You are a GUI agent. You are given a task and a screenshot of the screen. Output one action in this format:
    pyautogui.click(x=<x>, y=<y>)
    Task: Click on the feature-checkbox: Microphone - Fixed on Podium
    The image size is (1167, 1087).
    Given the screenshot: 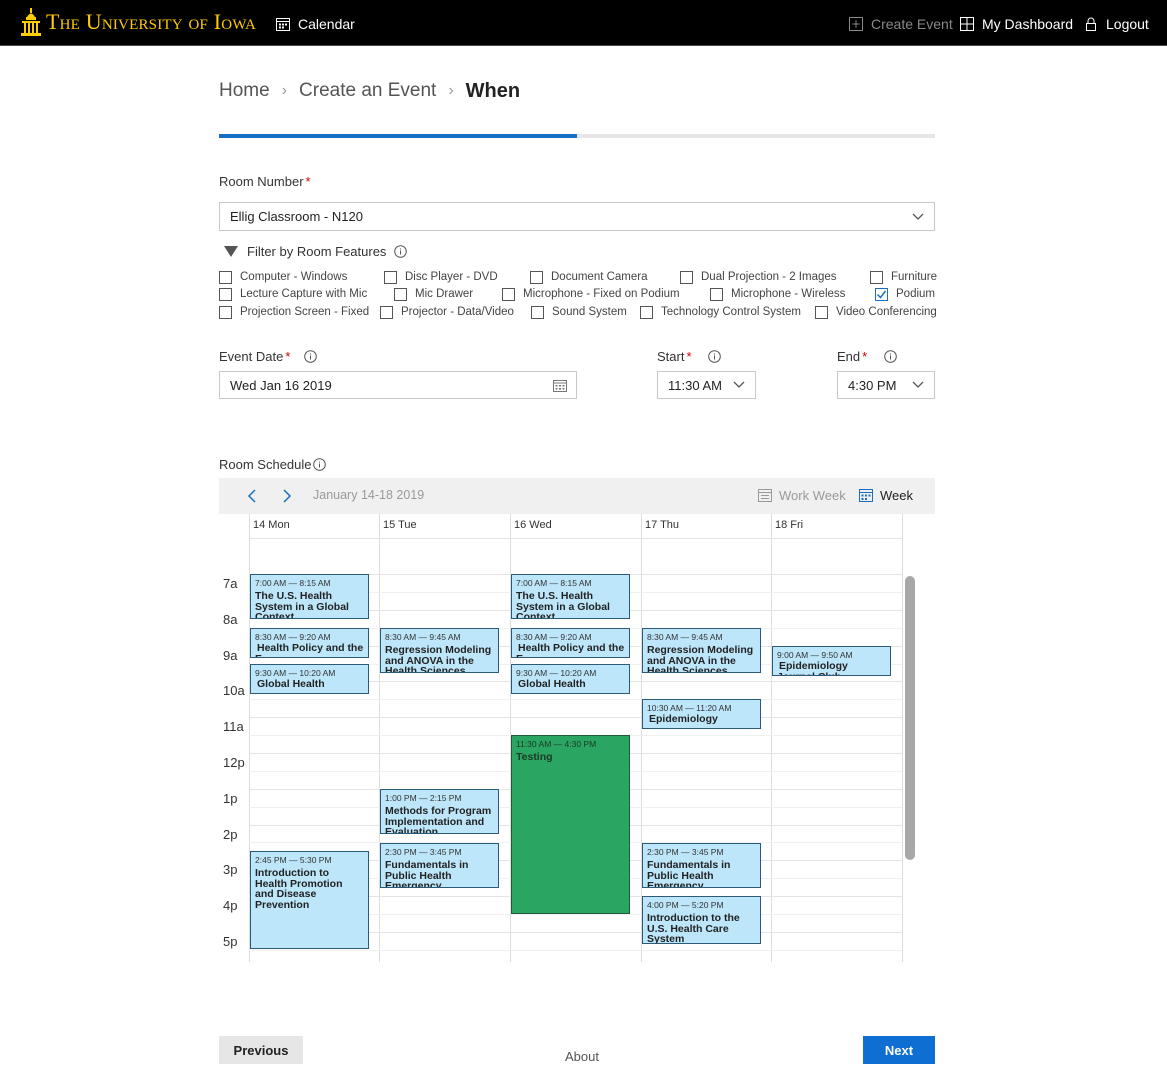 What is the action you would take?
    pyautogui.click(x=591, y=294)
    